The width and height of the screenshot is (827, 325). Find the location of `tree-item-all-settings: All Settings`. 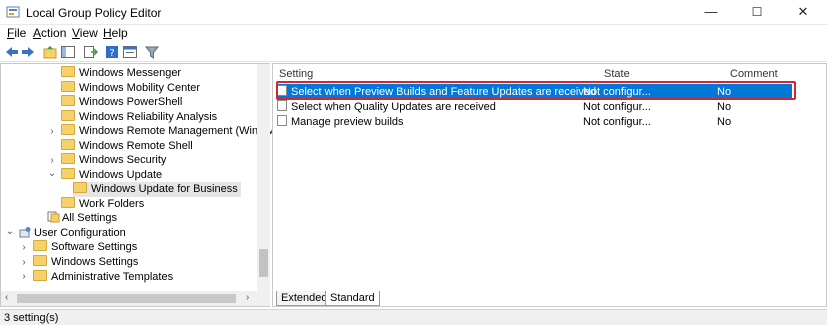

tree-item-all-settings: All Settings is located at coordinates (82, 218).